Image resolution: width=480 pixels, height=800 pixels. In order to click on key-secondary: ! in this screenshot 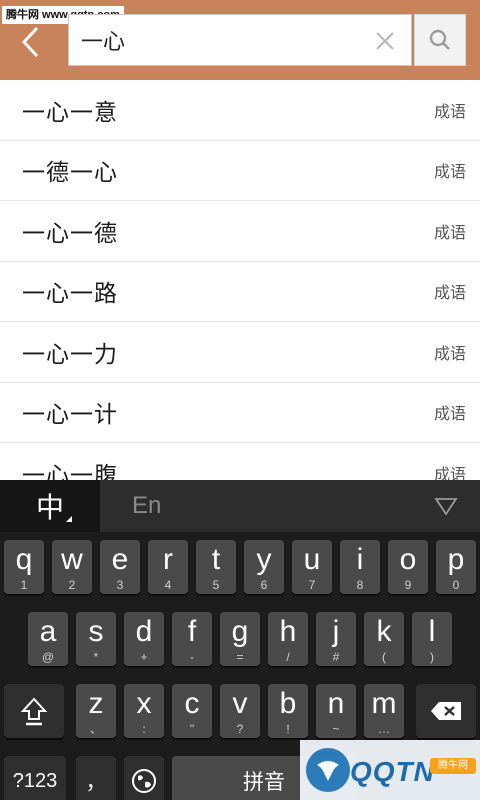, I will do `click(288, 729)`.